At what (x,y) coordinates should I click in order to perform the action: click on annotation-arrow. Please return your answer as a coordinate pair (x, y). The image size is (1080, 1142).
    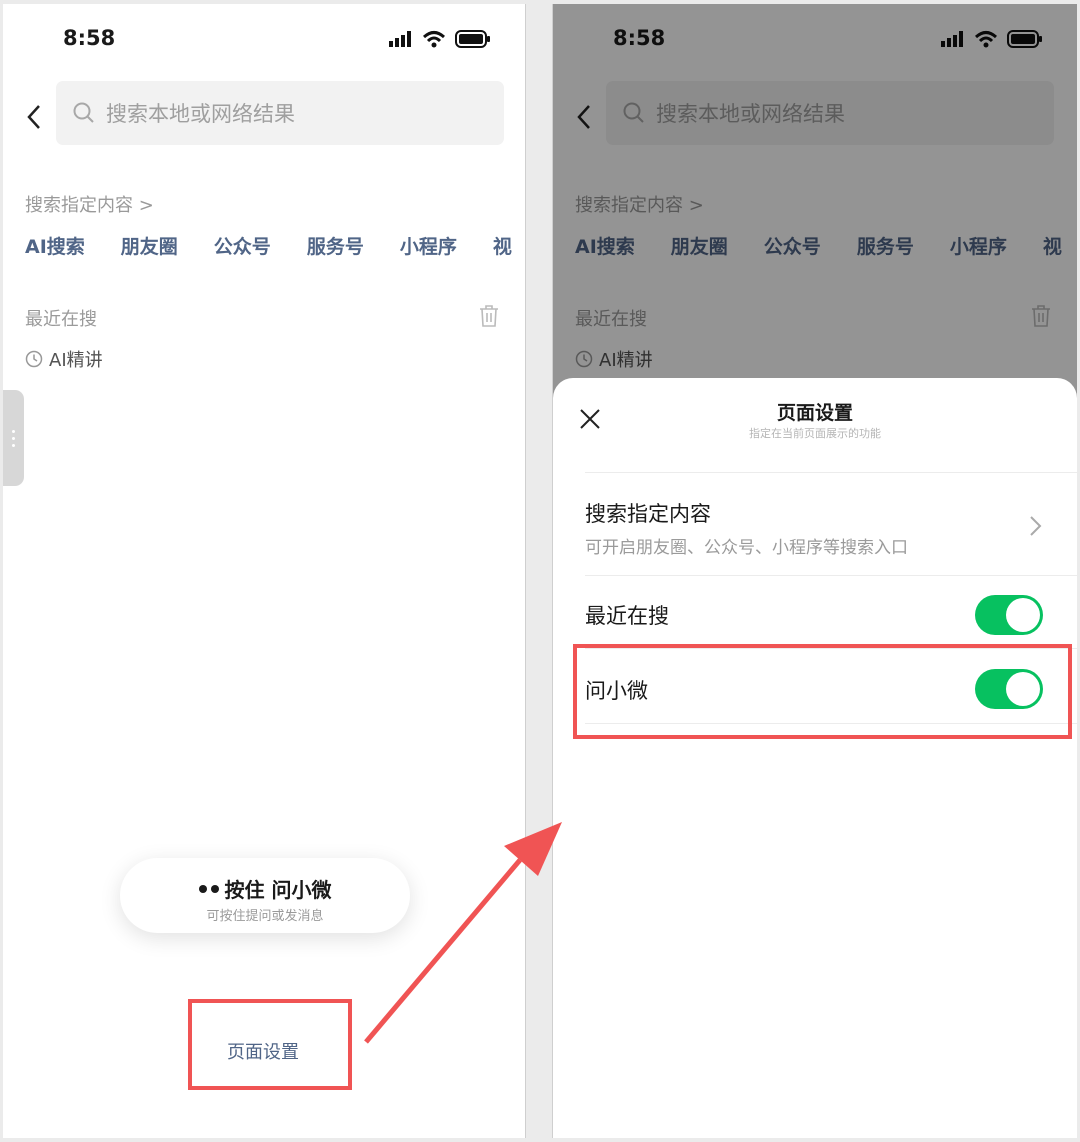
    Looking at the image, I should click on (463, 933).